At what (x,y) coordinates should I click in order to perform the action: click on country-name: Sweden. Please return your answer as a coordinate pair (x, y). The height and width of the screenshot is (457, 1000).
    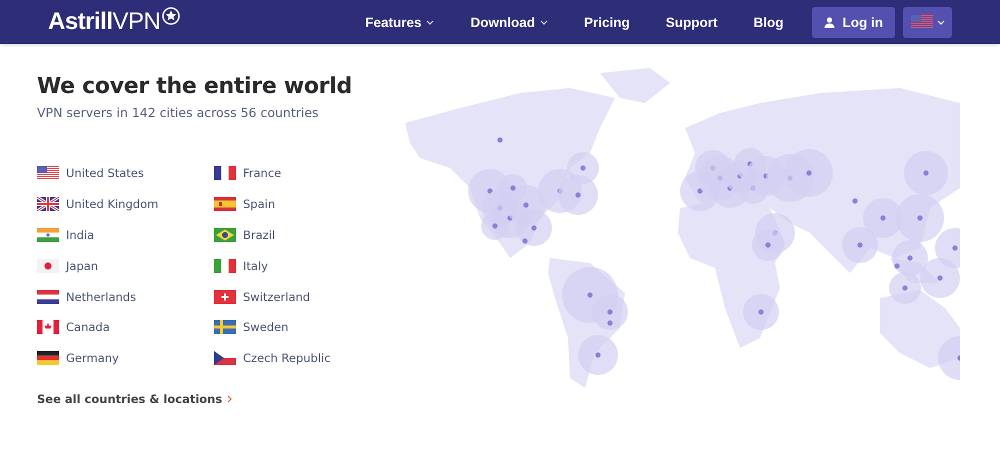
    Looking at the image, I should click on (265, 327).